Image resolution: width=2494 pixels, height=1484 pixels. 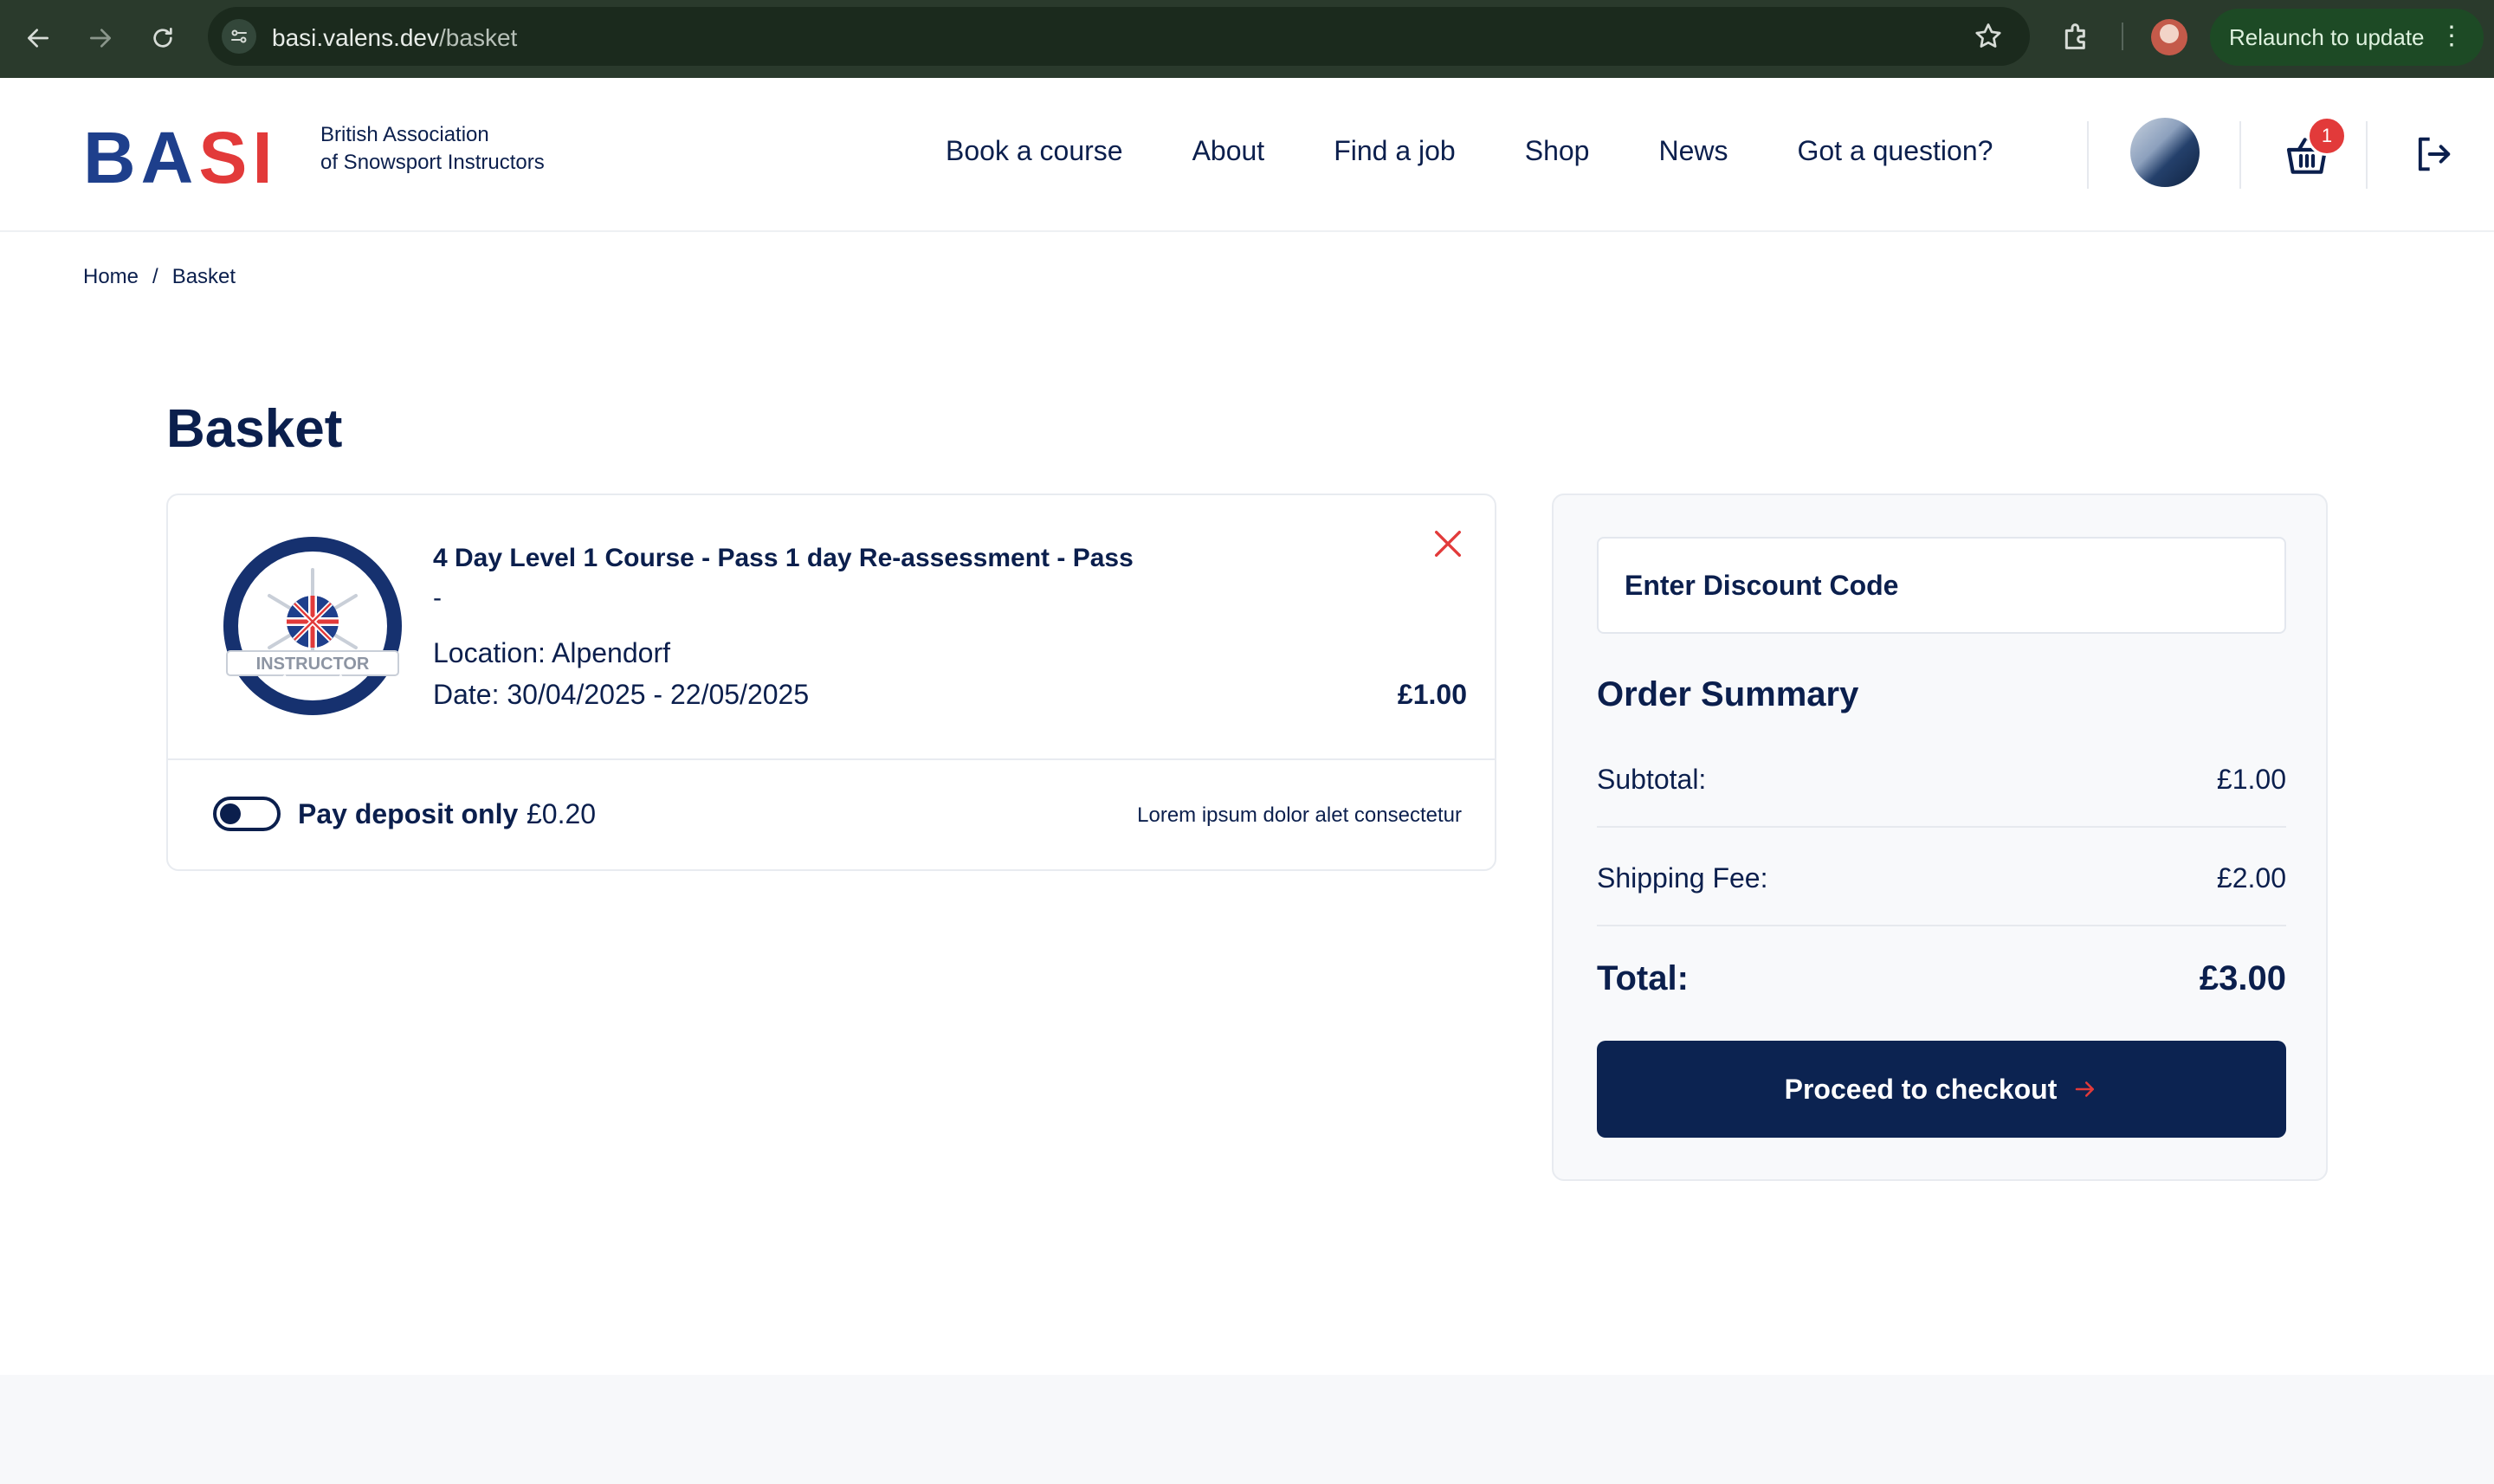 I want to click on breadcrumb-current: Basket, so click(x=203, y=276).